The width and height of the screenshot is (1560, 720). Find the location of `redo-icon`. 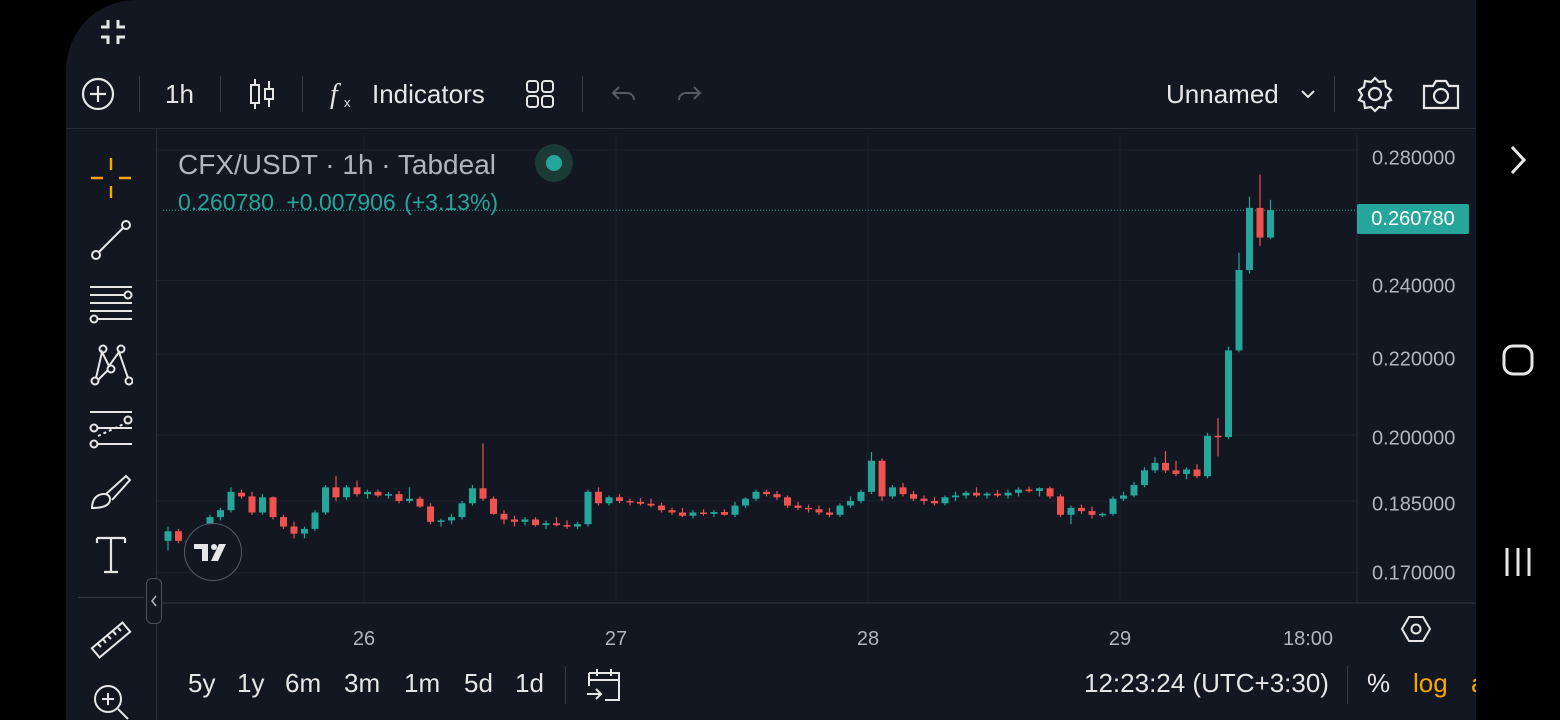

redo-icon is located at coordinates (689, 94).